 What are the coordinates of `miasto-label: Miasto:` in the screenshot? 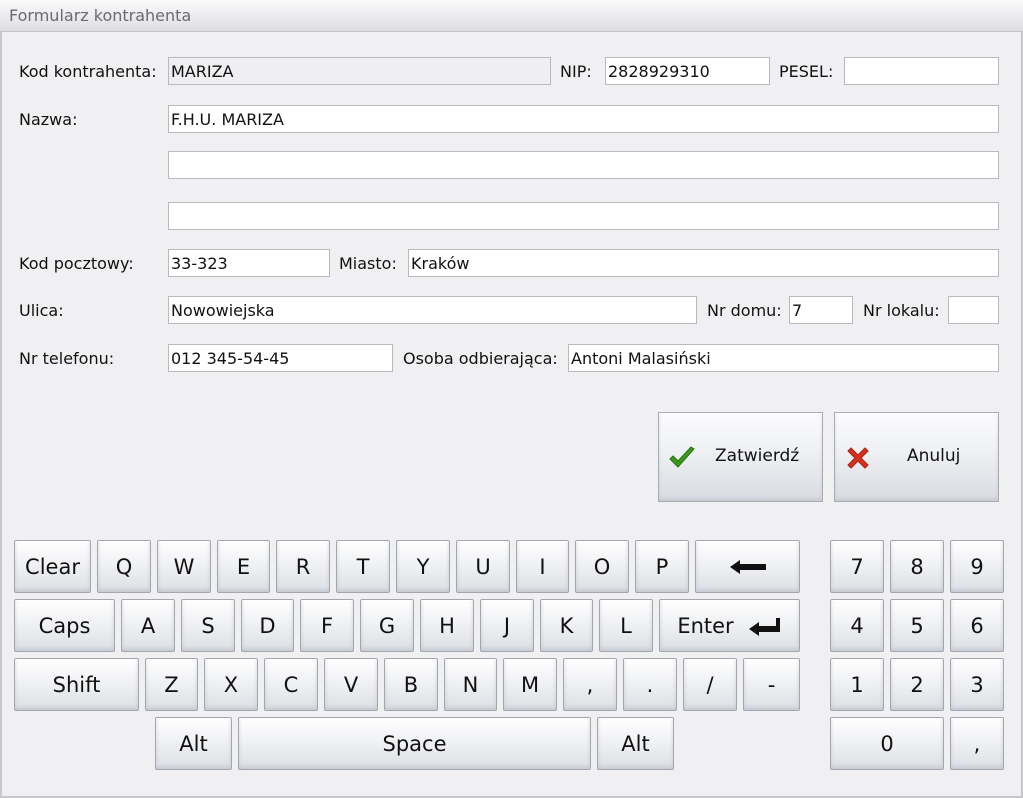 It's located at (368, 263).